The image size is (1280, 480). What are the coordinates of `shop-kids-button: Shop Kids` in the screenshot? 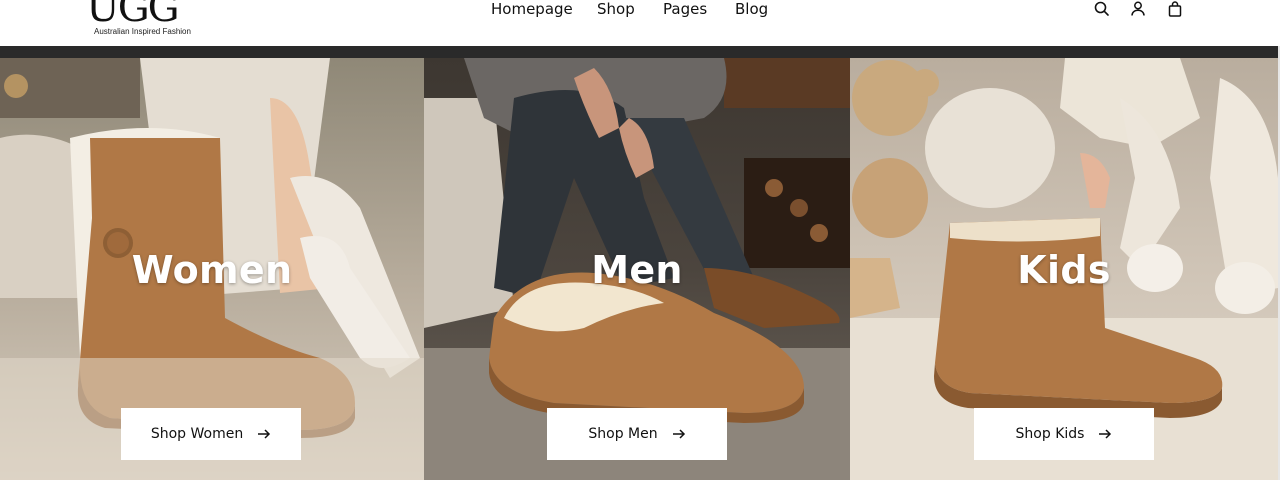 It's located at (1064, 434).